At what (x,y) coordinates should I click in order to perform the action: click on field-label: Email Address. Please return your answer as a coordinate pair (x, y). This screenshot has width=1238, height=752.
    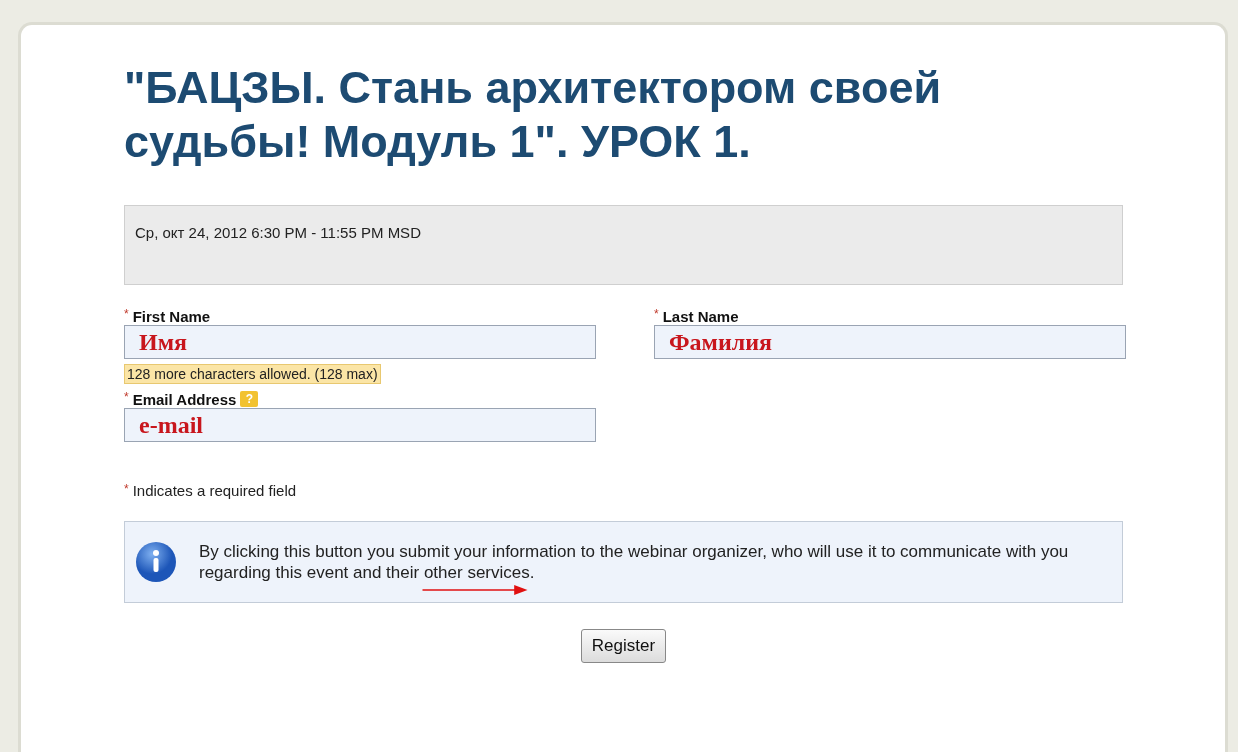
    Looking at the image, I should click on (184, 399).